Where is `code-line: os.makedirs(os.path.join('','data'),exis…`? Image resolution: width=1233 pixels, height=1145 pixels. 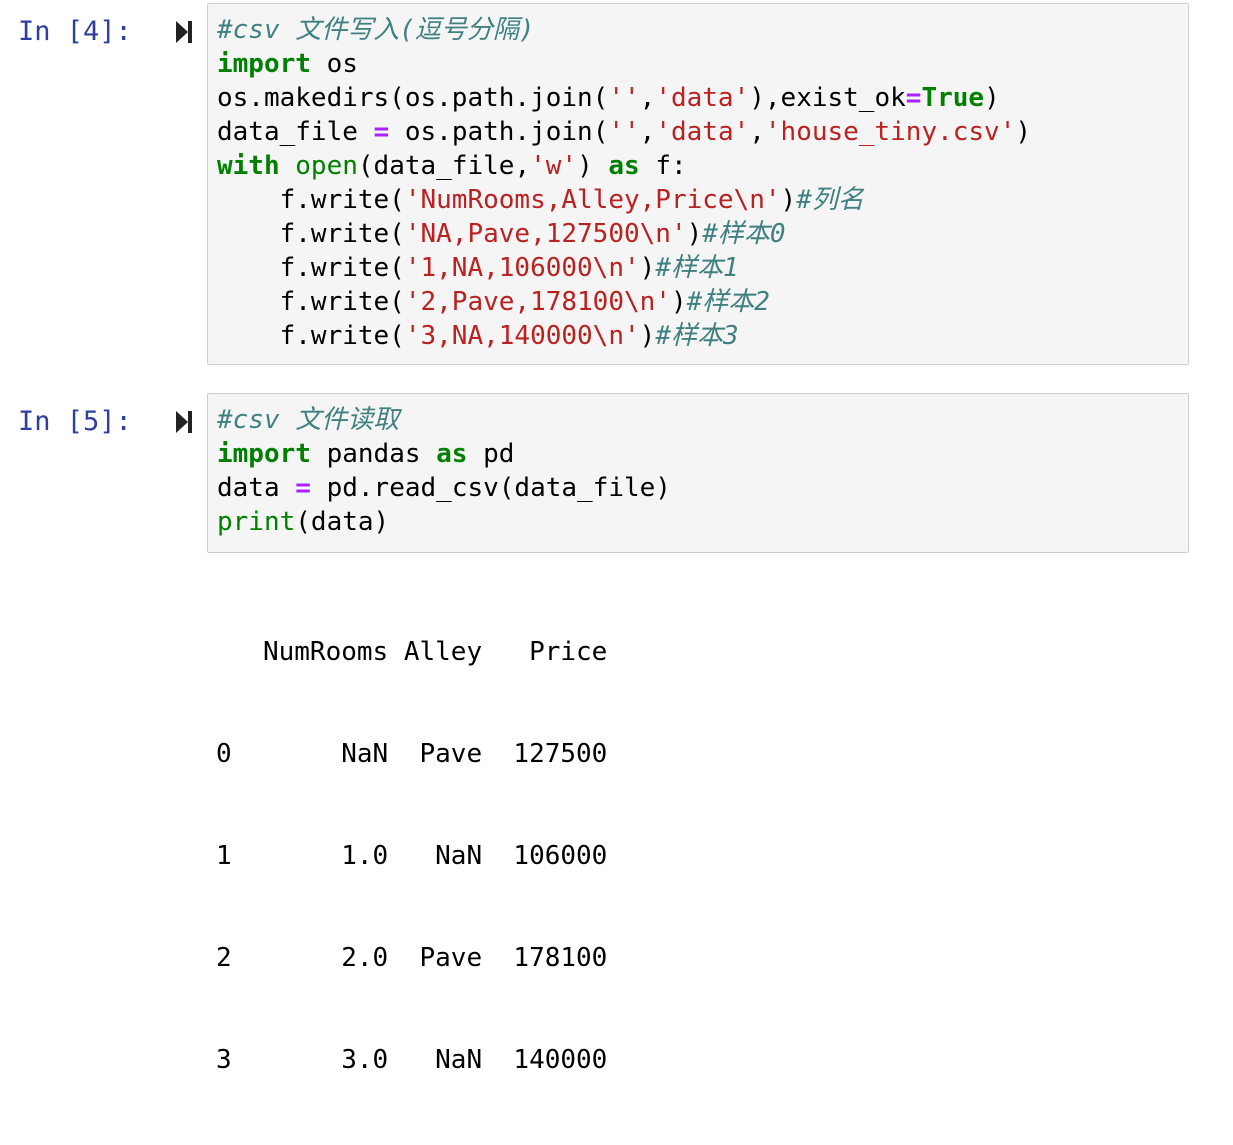
code-line: os.makedirs(os.path.join('','data'),exis… is located at coordinates (702, 98).